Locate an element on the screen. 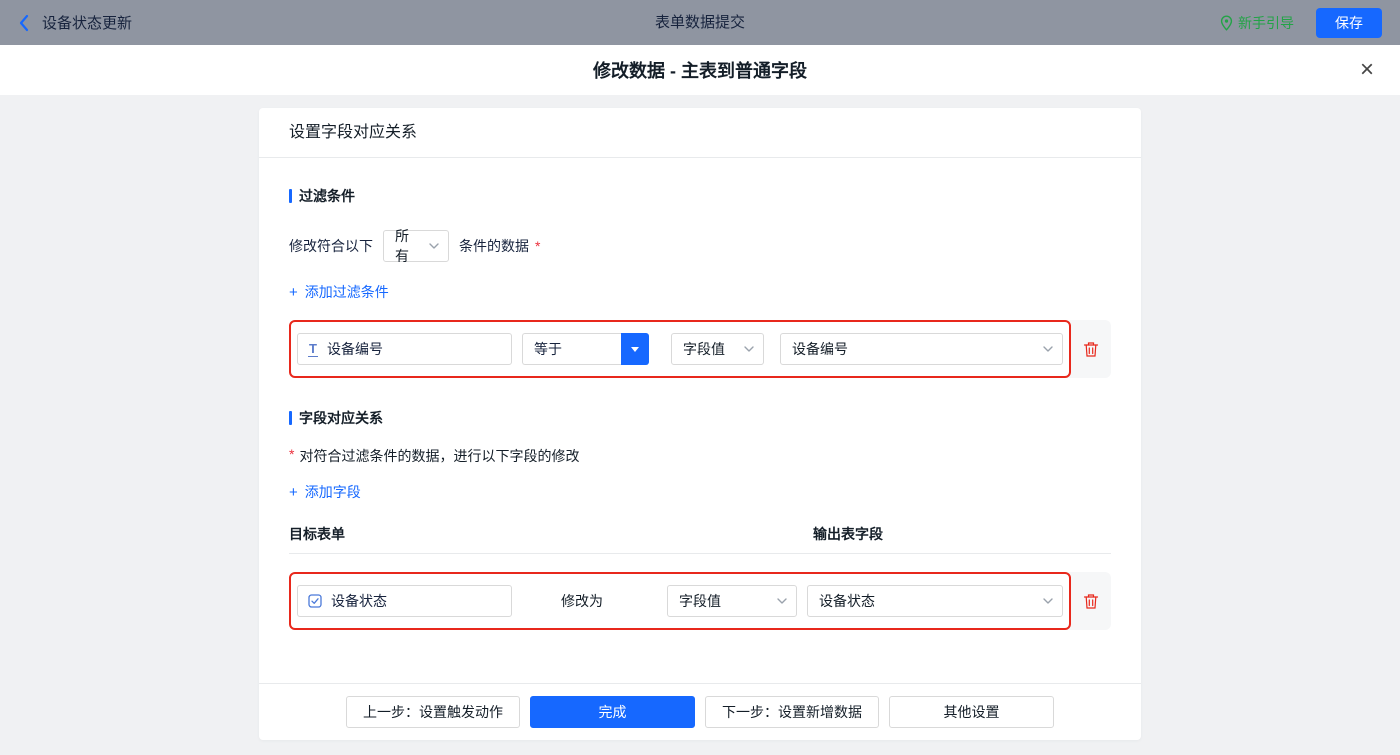 The height and width of the screenshot is (755, 1400). column-header-target-form: 目标表单 is located at coordinates (317, 534).